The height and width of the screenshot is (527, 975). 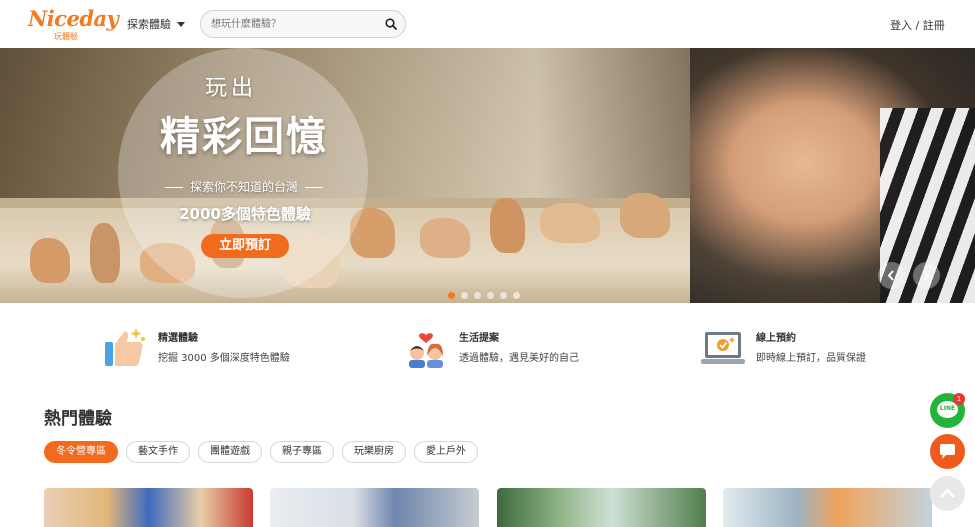 What do you see at coordinates (245, 214) in the screenshot?
I see `hero-subheadline: 2000多個特色體驗` at bounding box center [245, 214].